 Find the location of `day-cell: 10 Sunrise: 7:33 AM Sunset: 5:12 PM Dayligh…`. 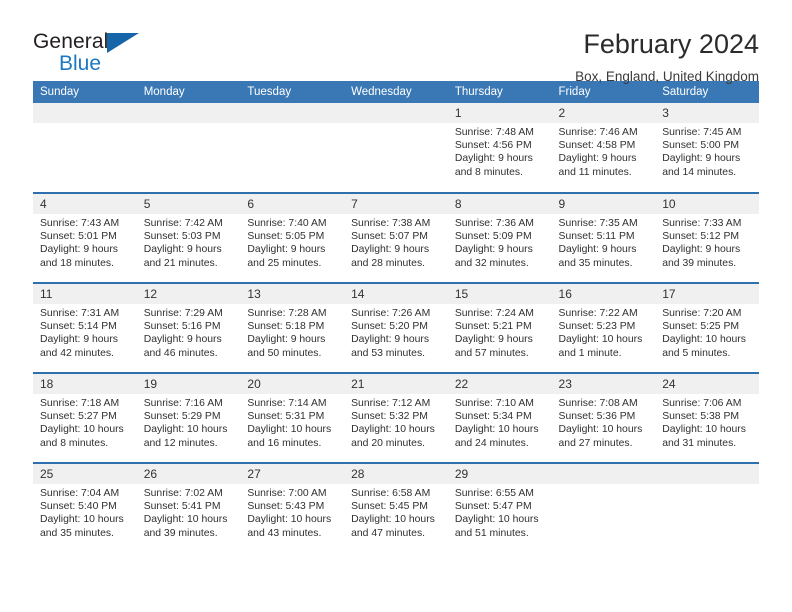

day-cell: 10 Sunrise: 7:33 AM Sunset: 5:12 PM Dayligh… is located at coordinates (707, 238).